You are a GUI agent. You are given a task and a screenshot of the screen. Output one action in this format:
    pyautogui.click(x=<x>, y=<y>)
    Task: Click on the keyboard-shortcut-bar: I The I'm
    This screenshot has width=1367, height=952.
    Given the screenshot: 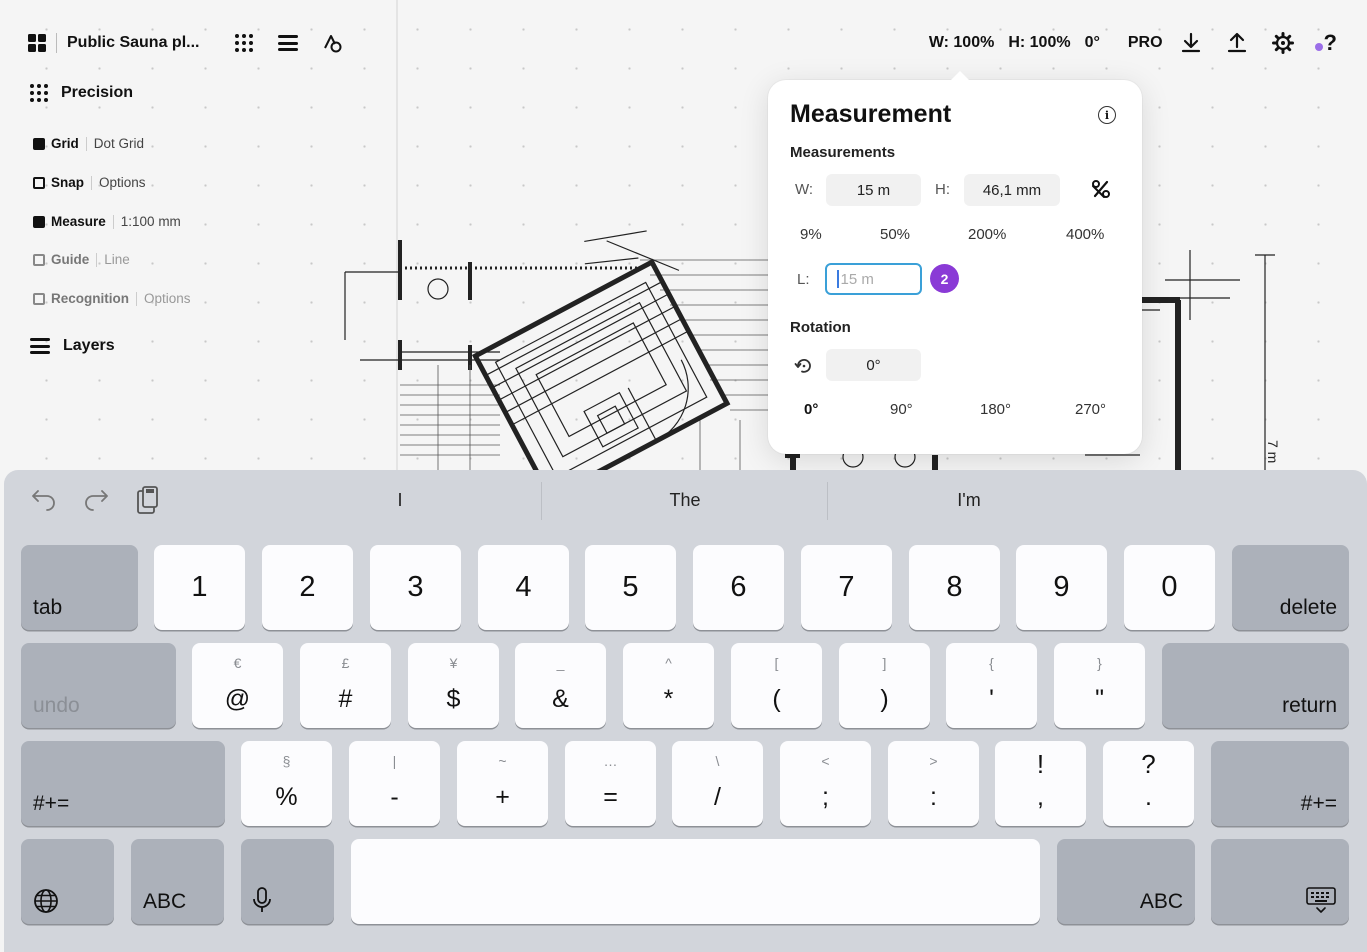 What is the action you would take?
    pyautogui.click(x=685, y=501)
    